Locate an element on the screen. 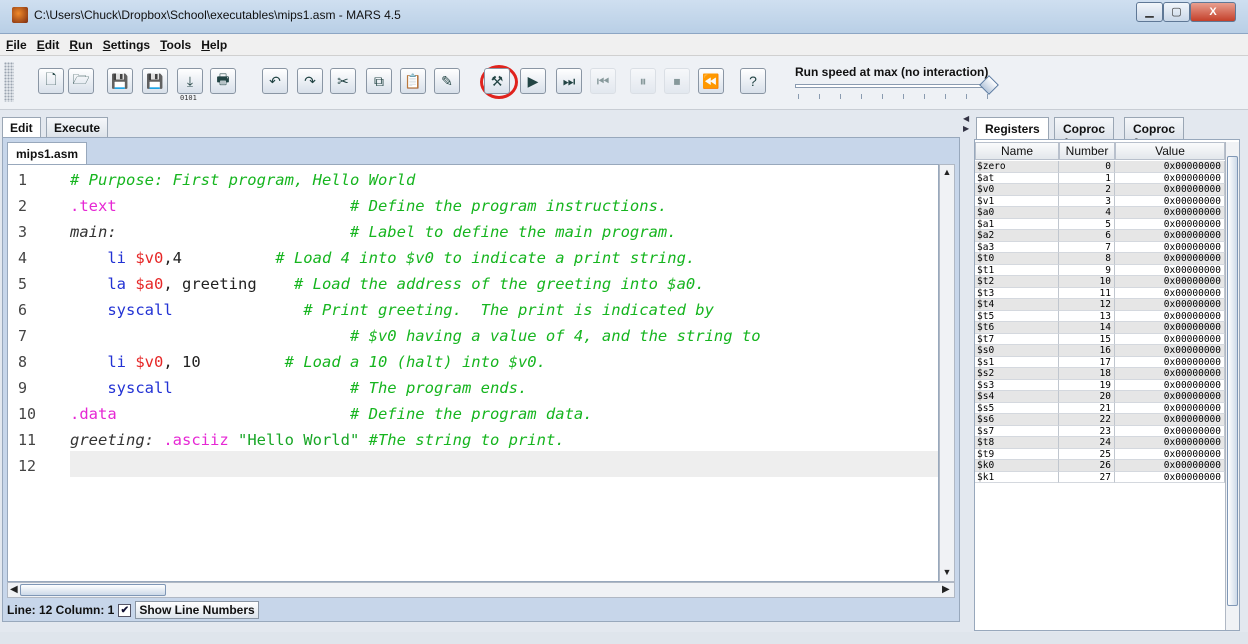 This screenshot has height=644, width=1248. table-row: $a0 4 0x00000000 is located at coordinates (1100, 213).